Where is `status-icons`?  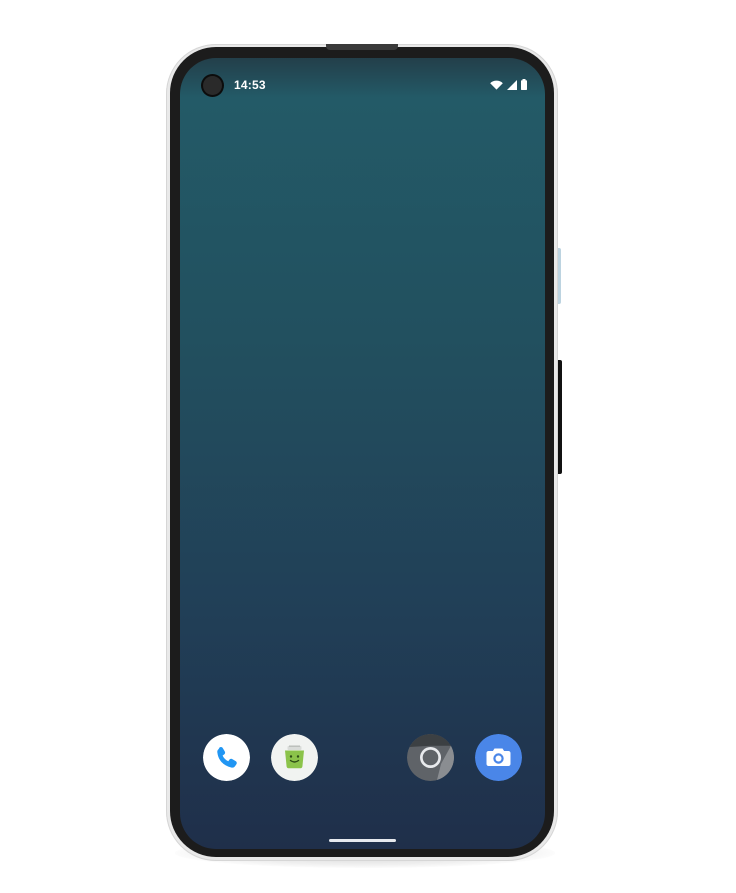
status-icons is located at coordinates (508, 84).